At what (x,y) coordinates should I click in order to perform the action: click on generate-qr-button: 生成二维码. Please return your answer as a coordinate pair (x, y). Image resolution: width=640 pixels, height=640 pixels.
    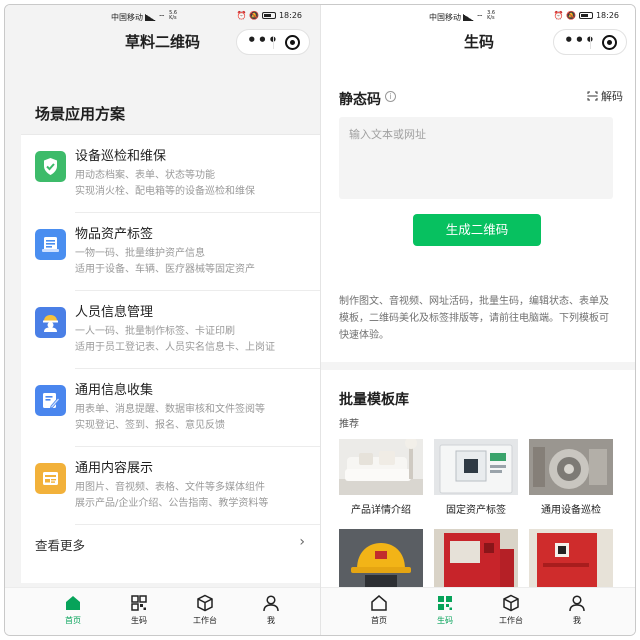
    Looking at the image, I should click on (477, 230).